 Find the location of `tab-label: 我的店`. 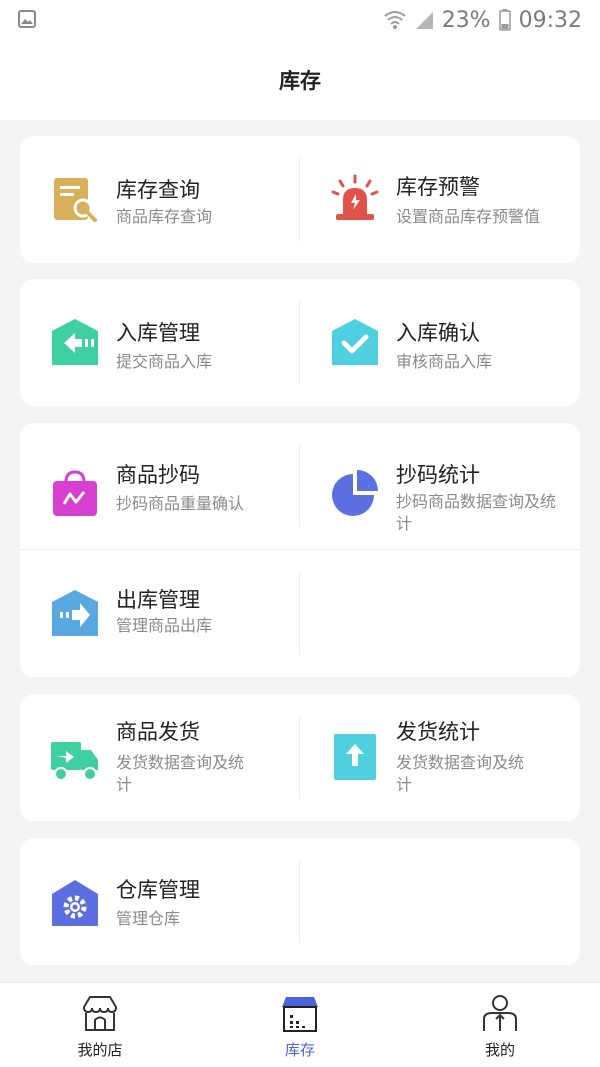

tab-label: 我的店 is located at coordinates (100, 1050).